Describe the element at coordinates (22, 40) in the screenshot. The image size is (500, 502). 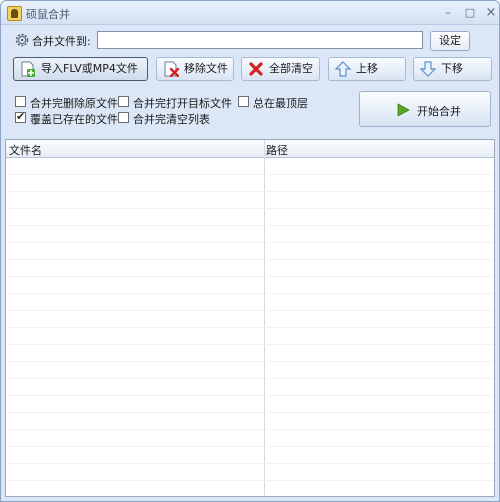
I see `gear-icon` at that location.